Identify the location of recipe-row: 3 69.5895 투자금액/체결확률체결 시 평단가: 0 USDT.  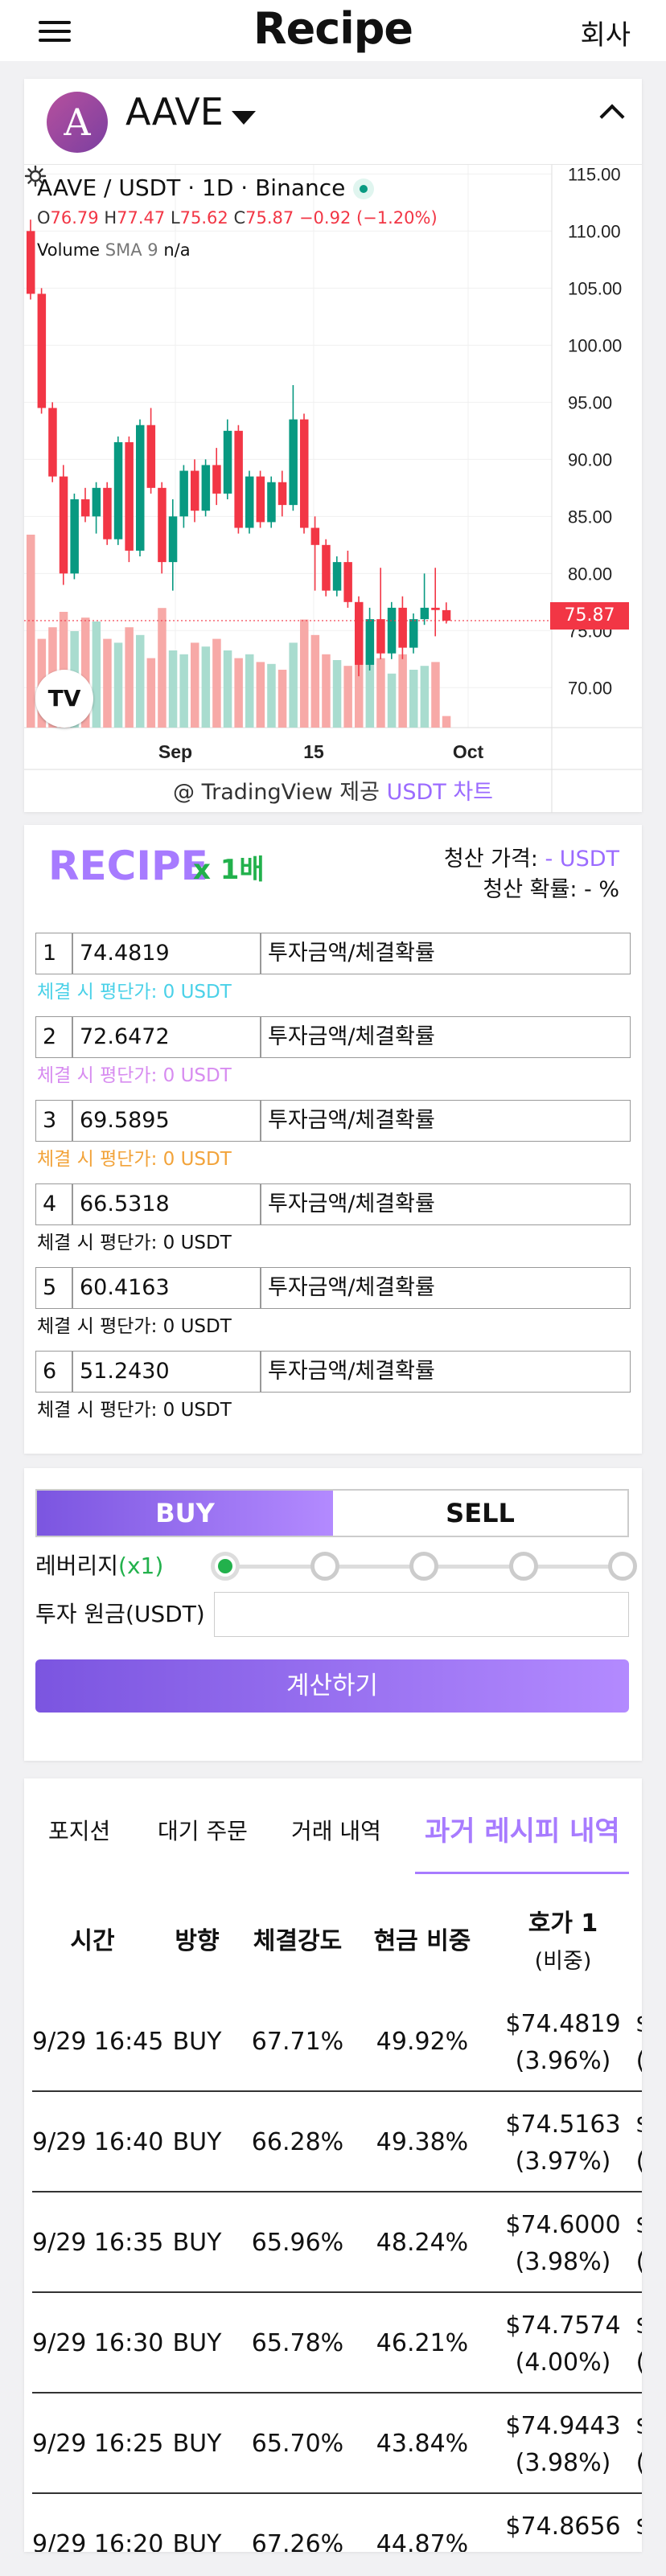
(333, 1137).